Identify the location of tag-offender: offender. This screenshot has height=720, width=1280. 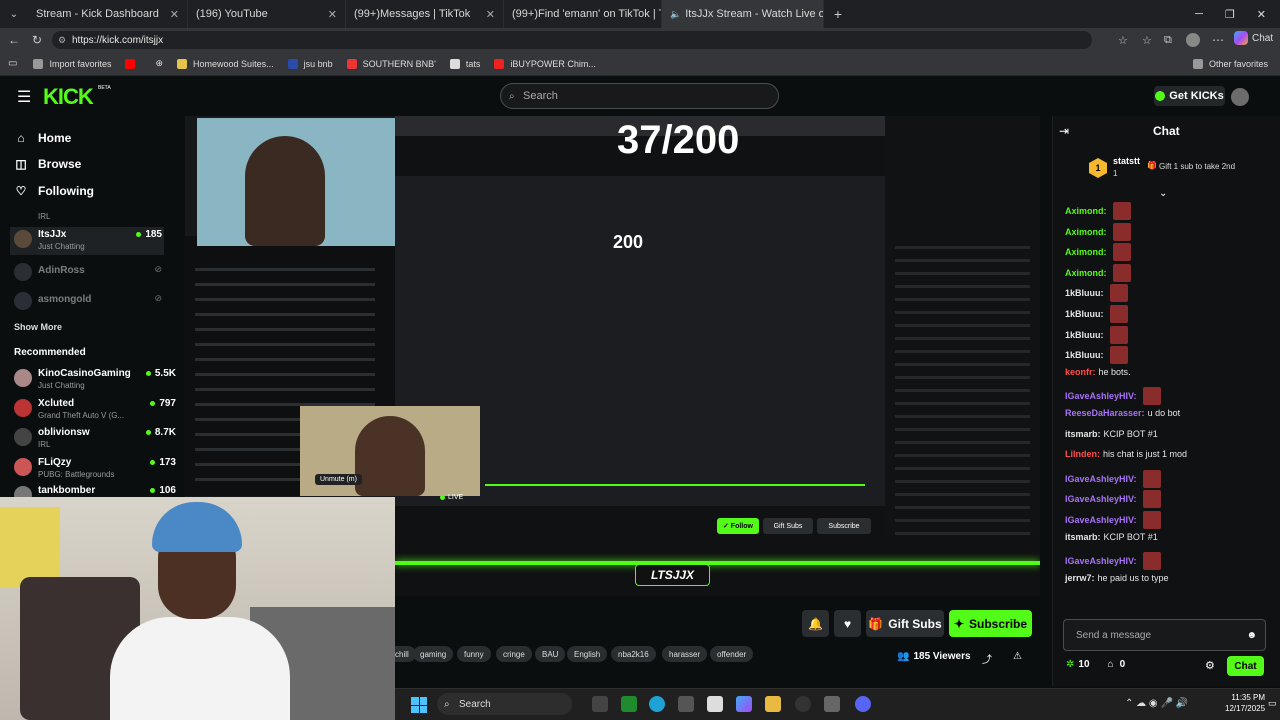
(732, 654).